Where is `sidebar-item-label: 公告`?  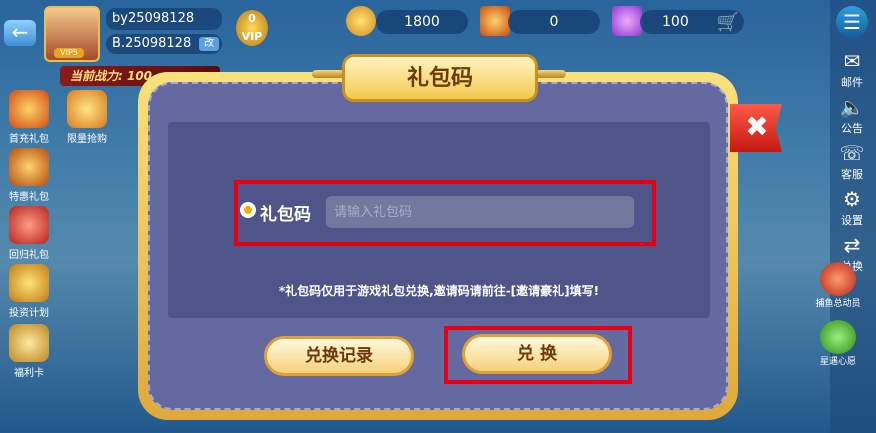 sidebar-item-label: 公告 is located at coordinates (852, 128).